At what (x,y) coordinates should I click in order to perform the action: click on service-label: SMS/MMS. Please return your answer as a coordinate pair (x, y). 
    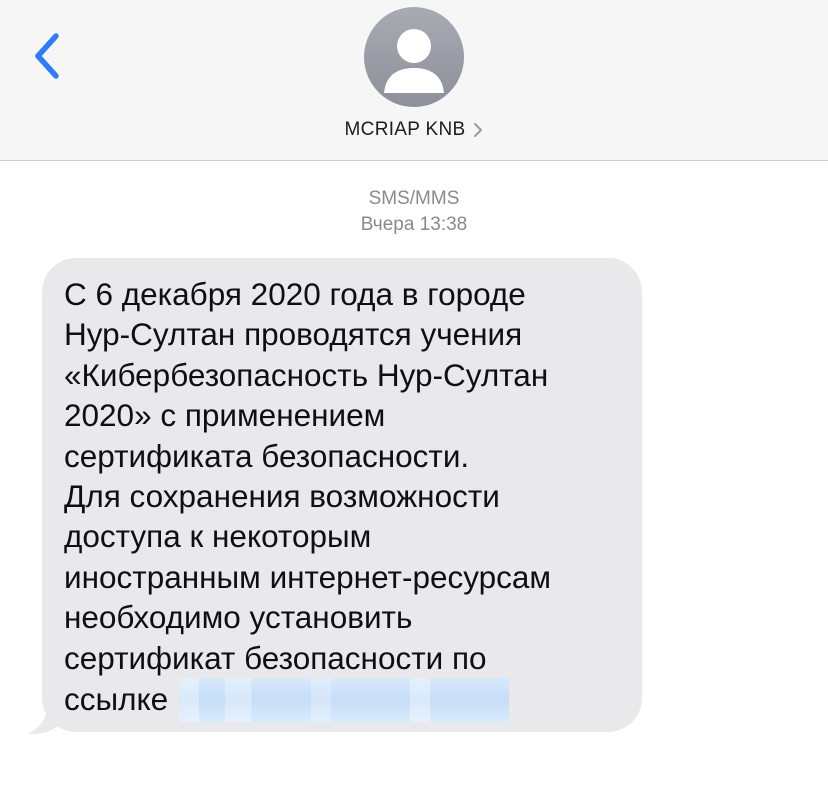
    Looking at the image, I should click on (414, 198).